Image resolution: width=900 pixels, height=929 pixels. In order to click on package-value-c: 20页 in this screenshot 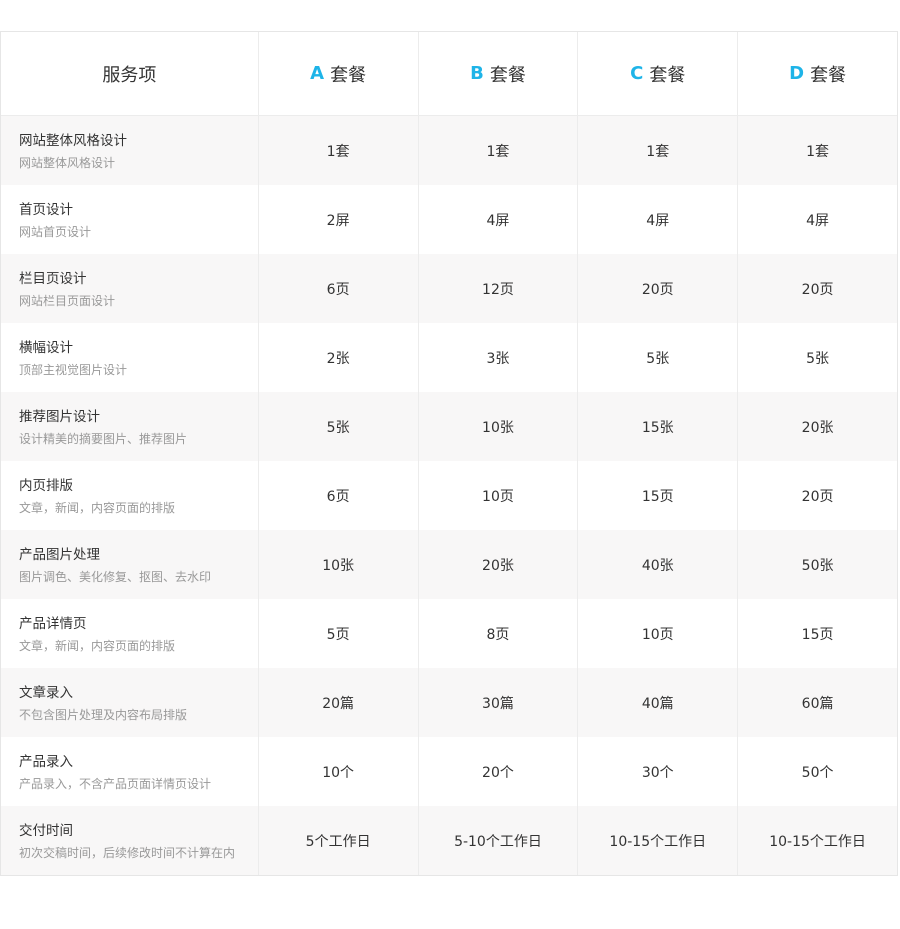, I will do `click(658, 288)`.